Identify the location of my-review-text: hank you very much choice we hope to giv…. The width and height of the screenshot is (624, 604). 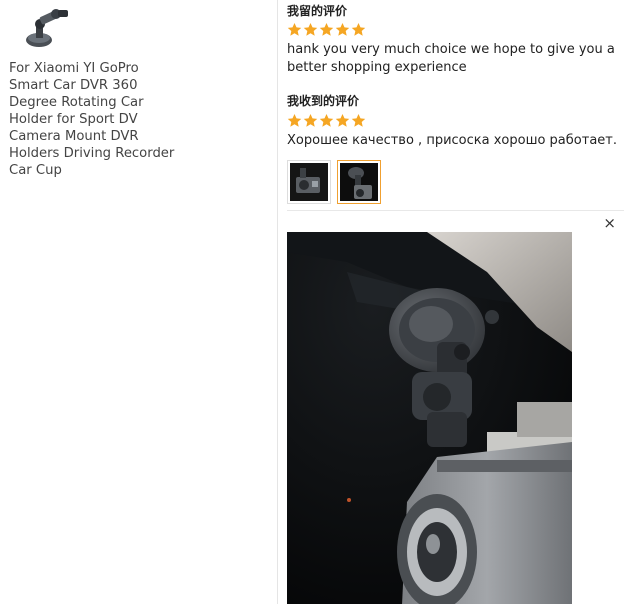
(451, 58).